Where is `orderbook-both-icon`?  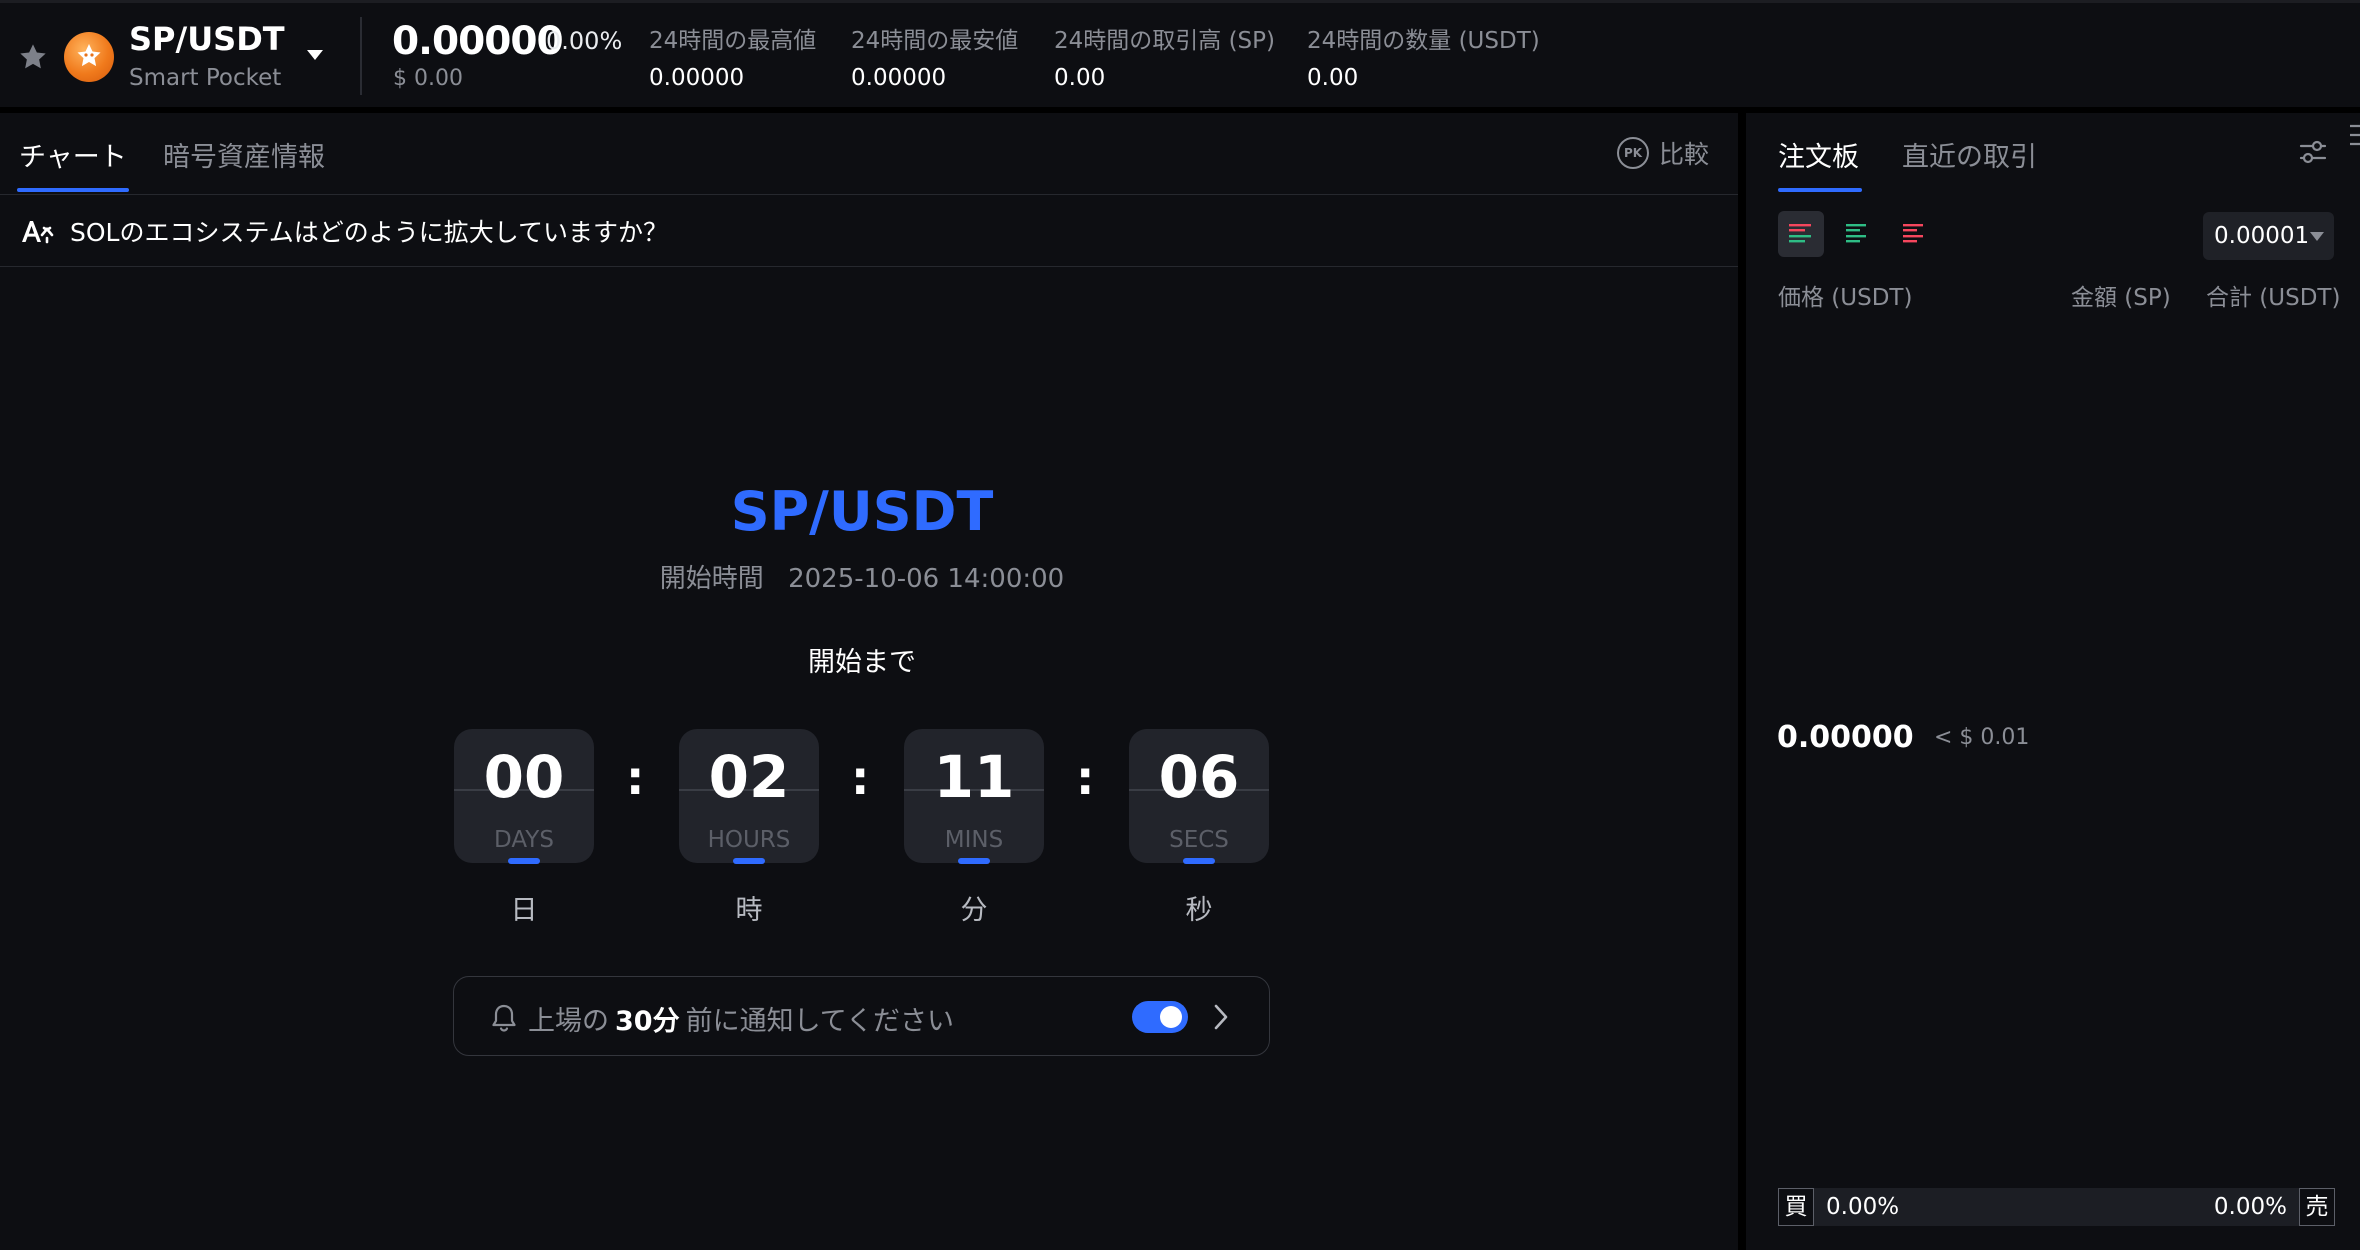
orderbook-both-icon is located at coordinates (1800, 233).